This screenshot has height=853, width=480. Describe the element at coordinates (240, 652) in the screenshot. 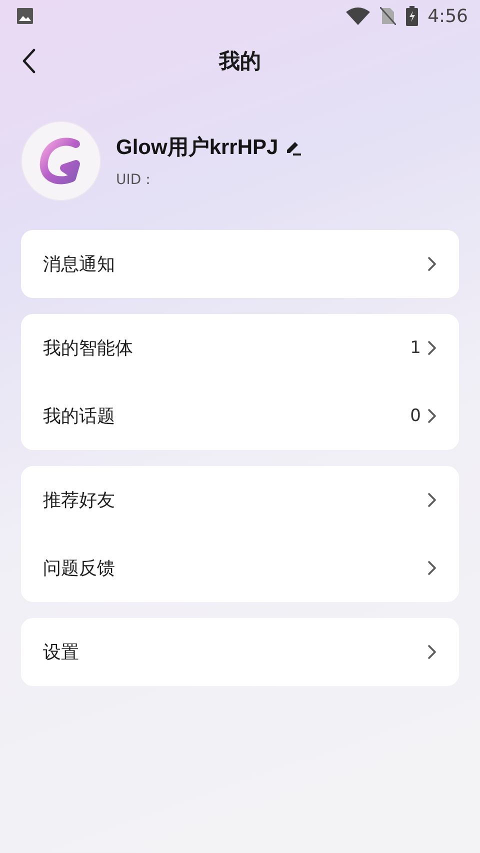

I see `menu-item: 设置` at that location.